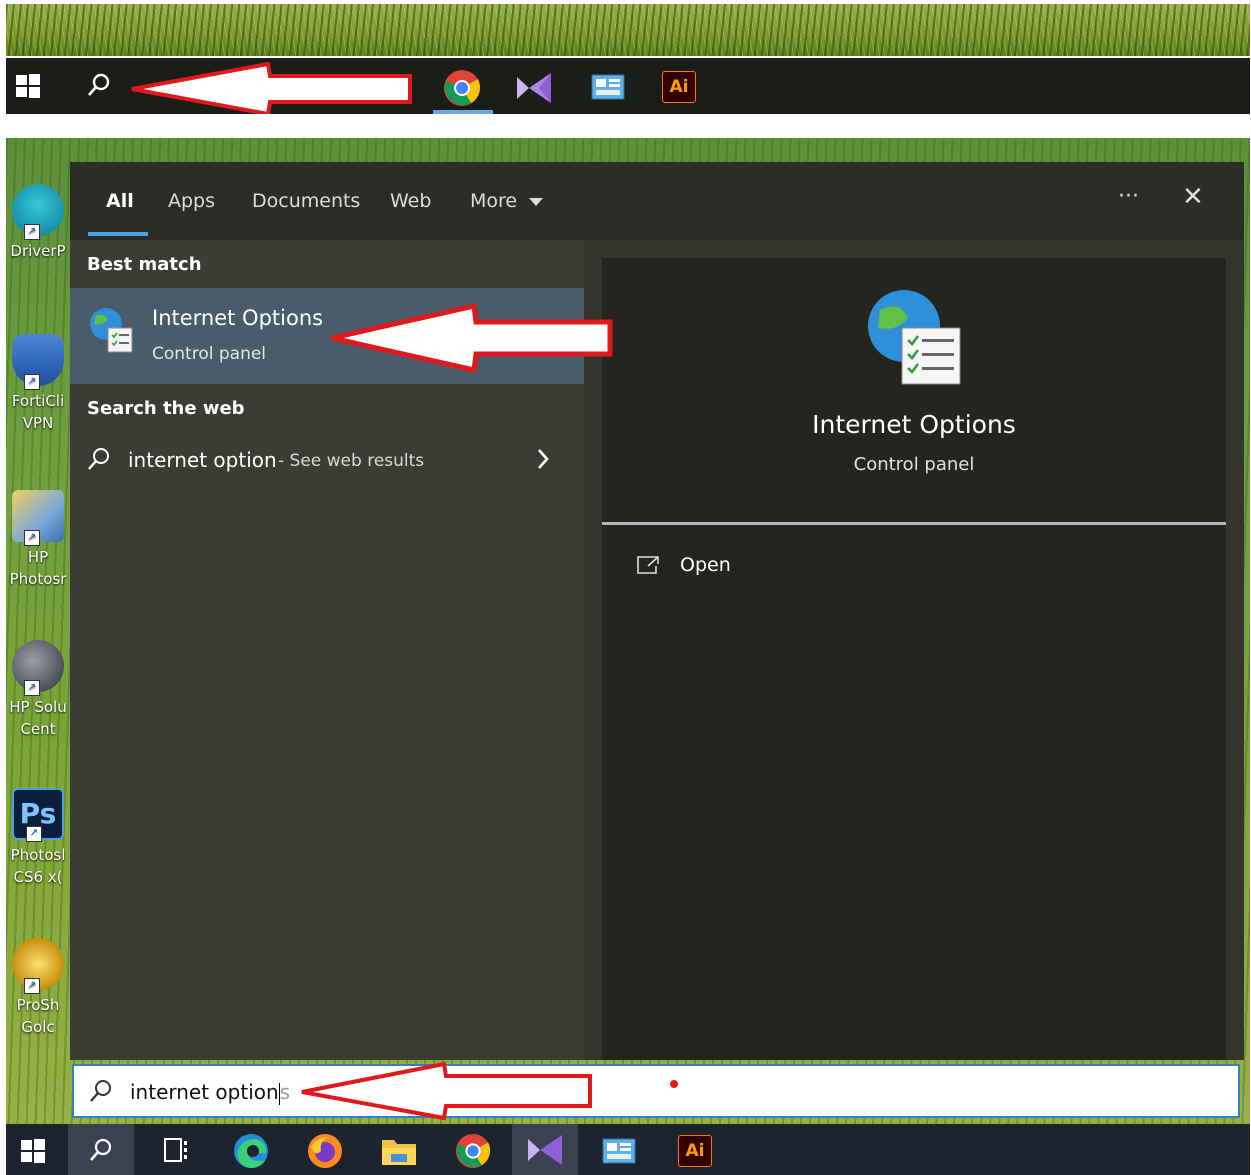 The width and height of the screenshot is (1251, 1175). I want to click on desktop-icon-label: FortiCli VPN, so click(38, 412).